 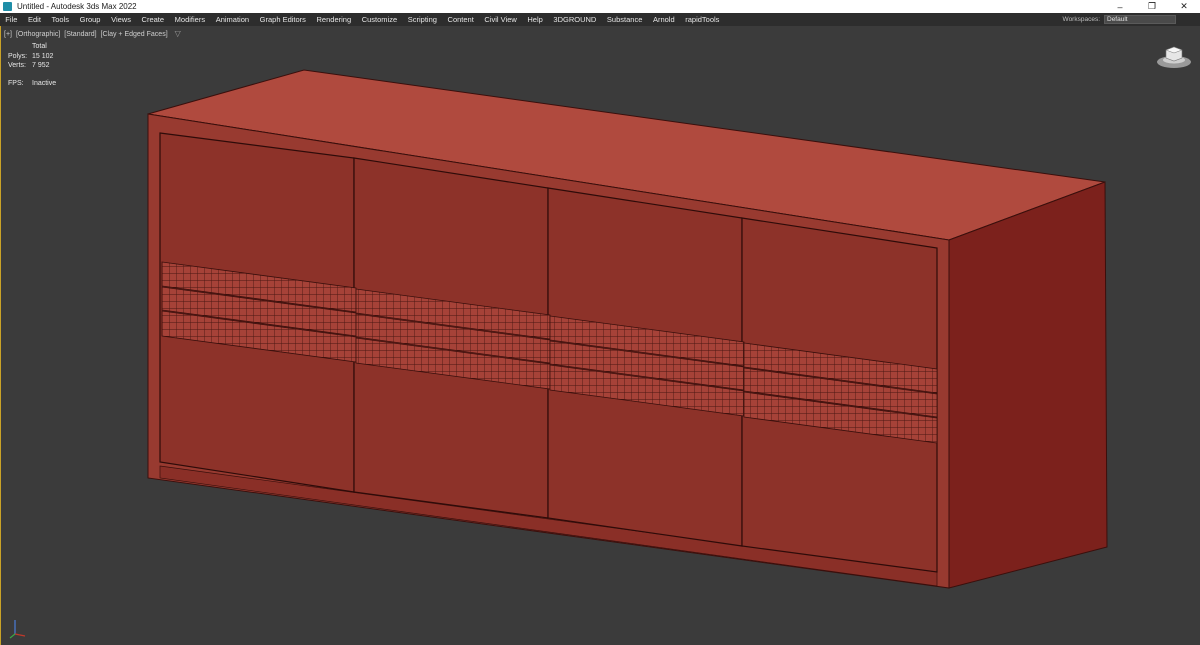 I want to click on menu-tools: Tools, so click(x=60, y=19).